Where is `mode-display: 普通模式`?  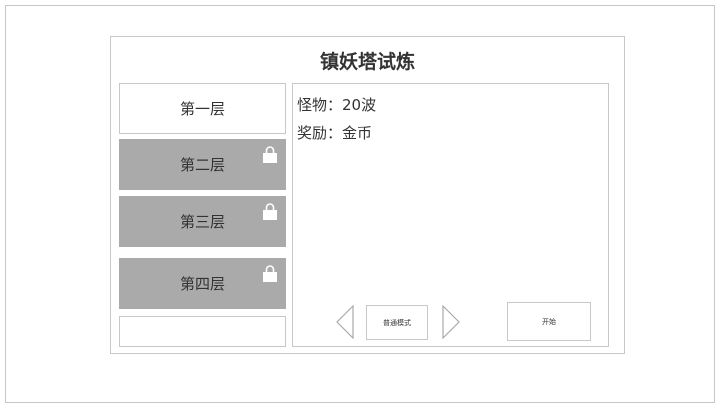
mode-display: 普通模式 is located at coordinates (397, 322).